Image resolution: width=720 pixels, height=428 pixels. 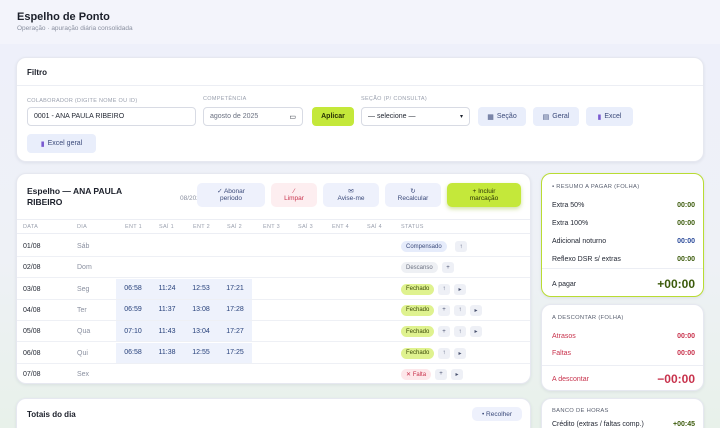 I want to click on discount-total-value: −00:00, so click(x=676, y=379).